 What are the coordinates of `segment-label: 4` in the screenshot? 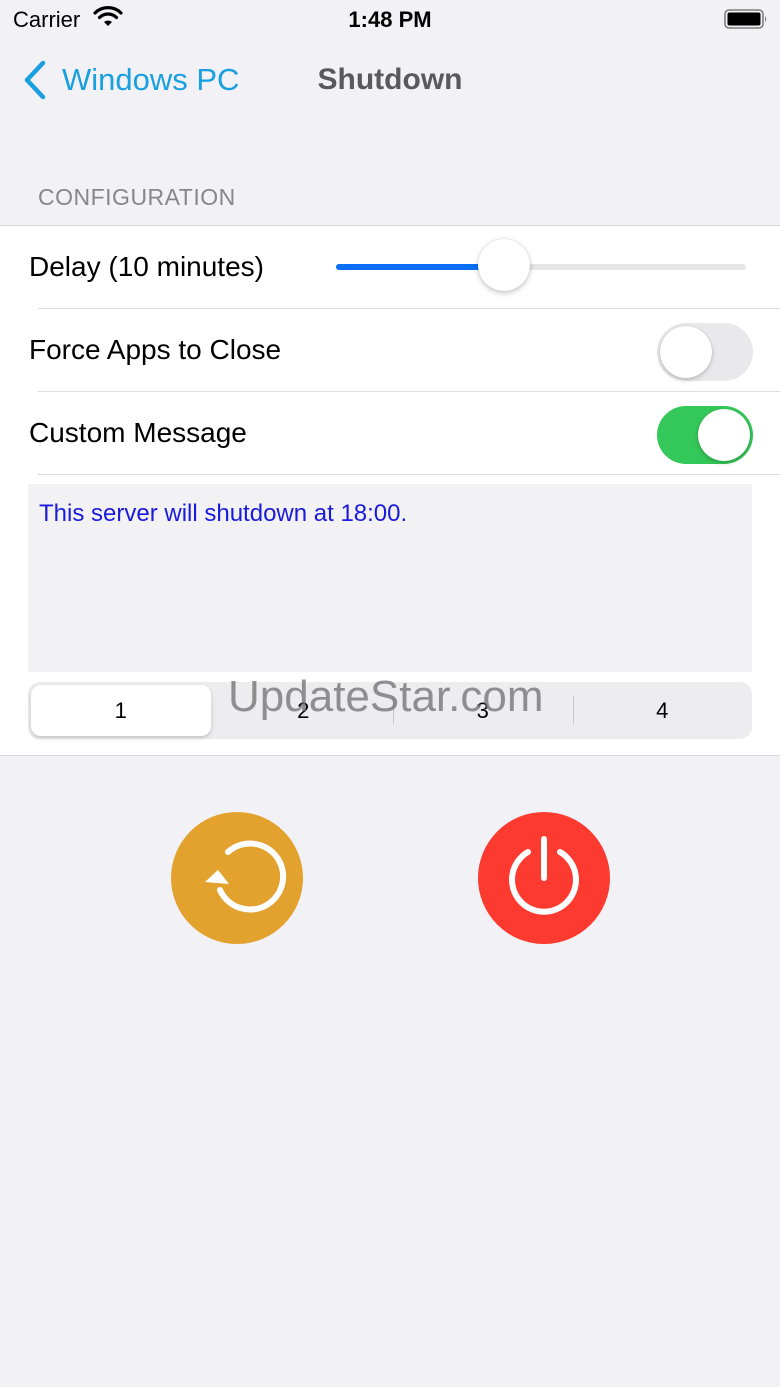 It's located at (662, 710).